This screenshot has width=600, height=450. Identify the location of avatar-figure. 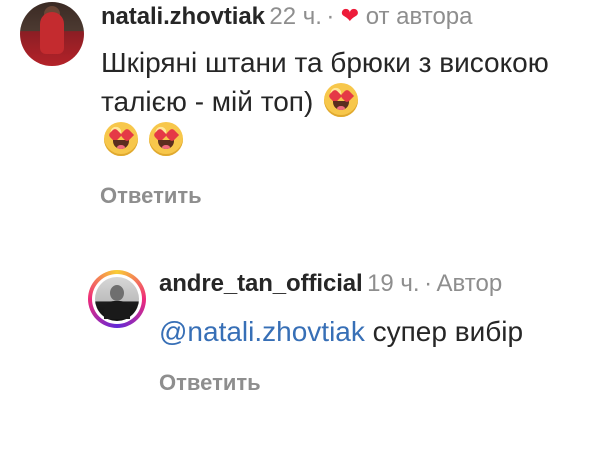
(52, 33).